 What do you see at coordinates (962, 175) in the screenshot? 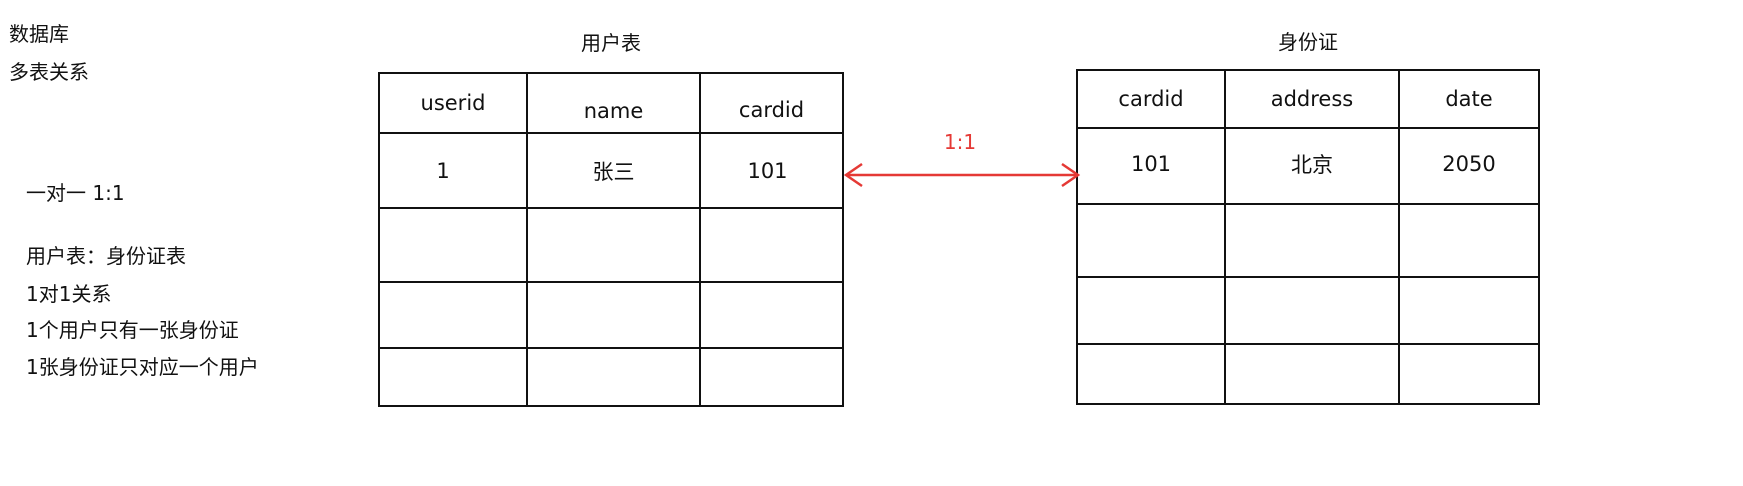
I see `relation-double-arrow` at bounding box center [962, 175].